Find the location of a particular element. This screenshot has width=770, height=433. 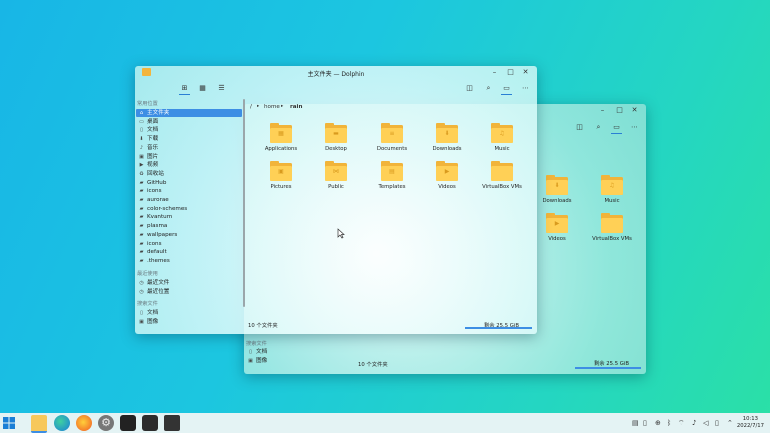

inkscape-icon is located at coordinates (172, 423).